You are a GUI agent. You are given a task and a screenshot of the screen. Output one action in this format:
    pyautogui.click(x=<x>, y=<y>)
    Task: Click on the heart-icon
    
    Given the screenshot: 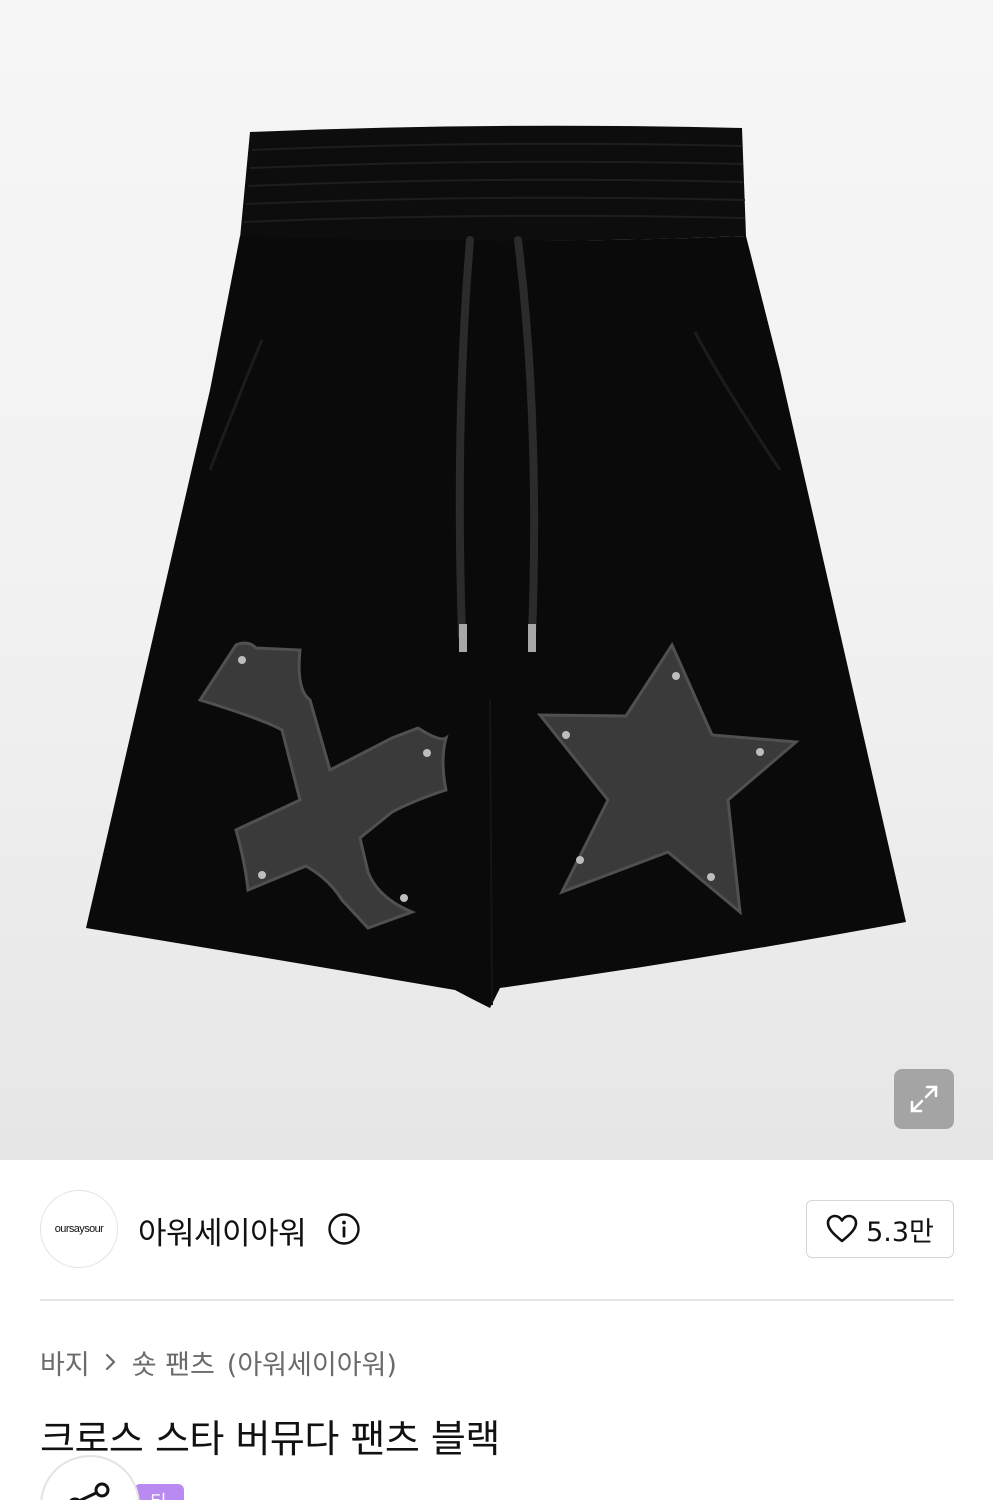 What is the action you would take?
    pyautogui.click(x=842, y=1228)
    